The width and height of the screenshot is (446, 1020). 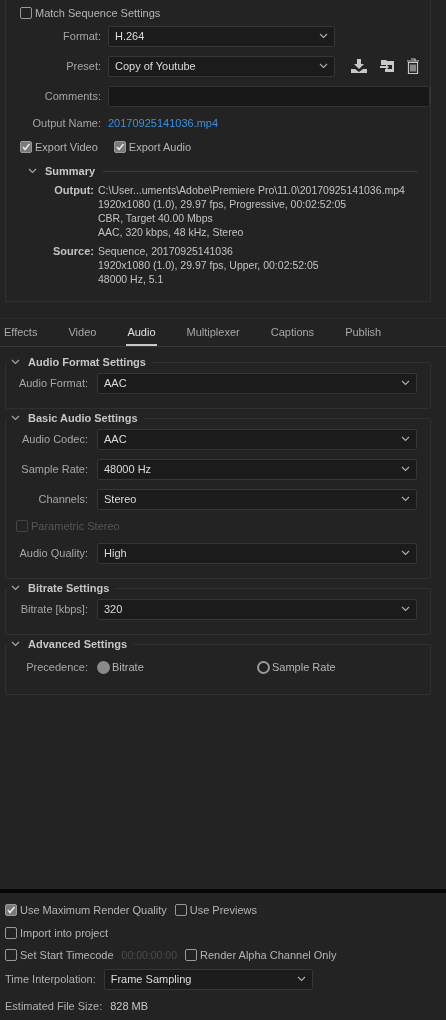 I want to click on field-label: Audio Codec:, so click(x=54, y=439).